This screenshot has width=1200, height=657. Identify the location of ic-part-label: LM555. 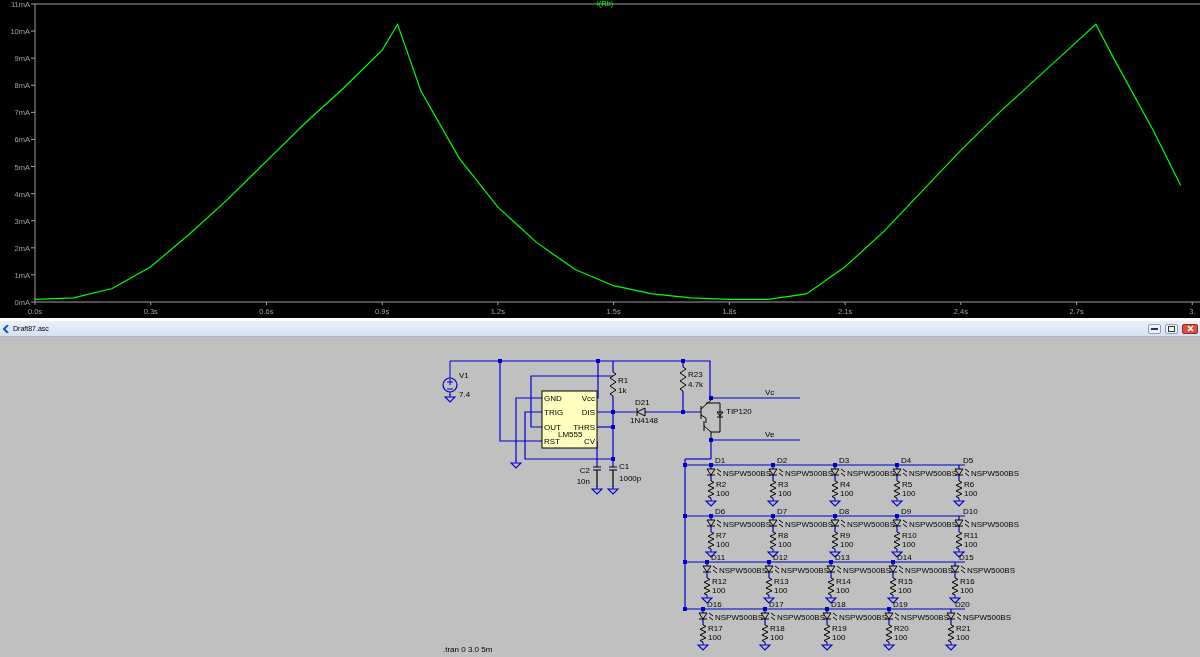
(570, 434).